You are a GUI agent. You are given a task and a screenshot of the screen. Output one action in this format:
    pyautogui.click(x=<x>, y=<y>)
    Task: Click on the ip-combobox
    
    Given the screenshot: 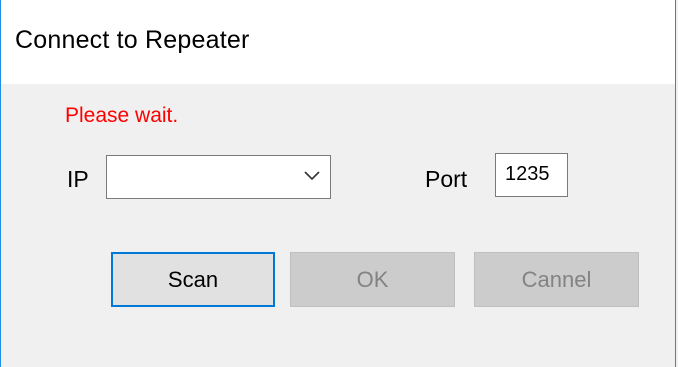 What is the action you would take?
    pyautogui.click(x=218, y=177)
    